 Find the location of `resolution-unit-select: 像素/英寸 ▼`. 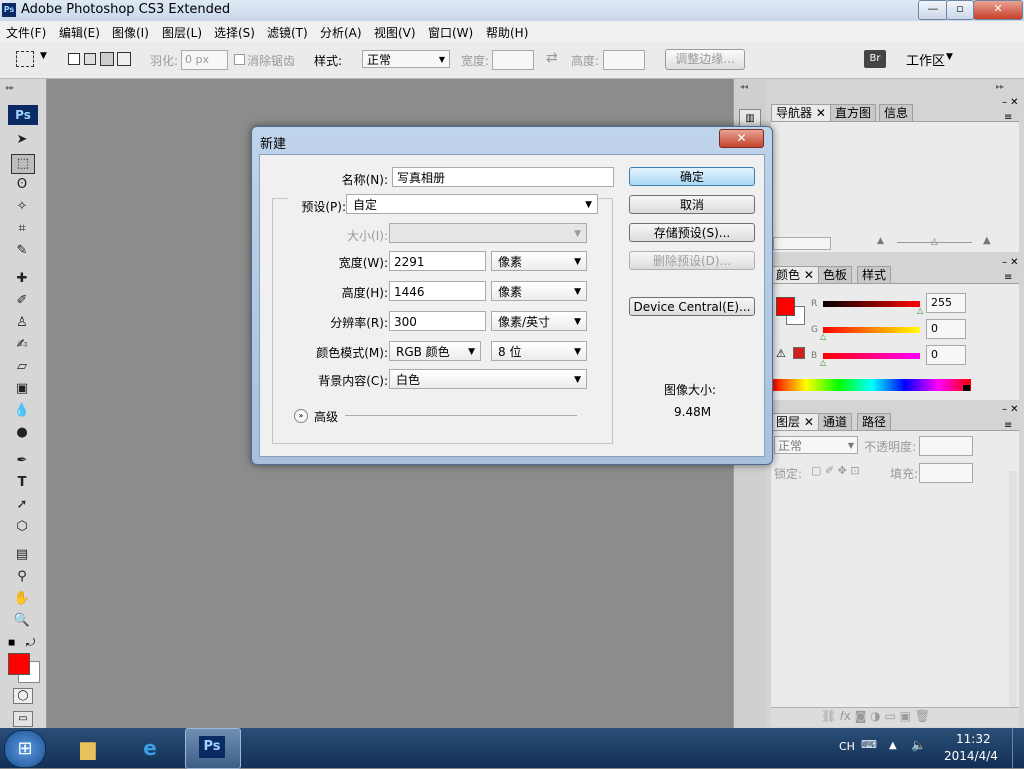

resolution-unit-select: 像素/英寸 ▼ is located at coordinates (539, 321).